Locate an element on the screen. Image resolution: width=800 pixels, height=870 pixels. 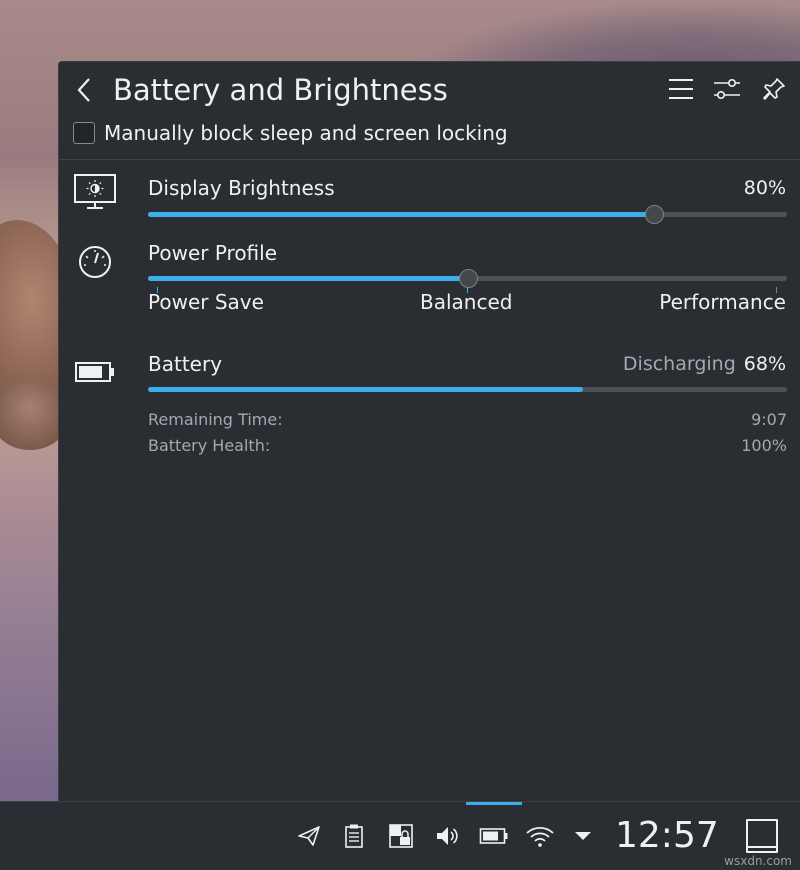
battery-label: Battery is located at coordinates (185, 364).